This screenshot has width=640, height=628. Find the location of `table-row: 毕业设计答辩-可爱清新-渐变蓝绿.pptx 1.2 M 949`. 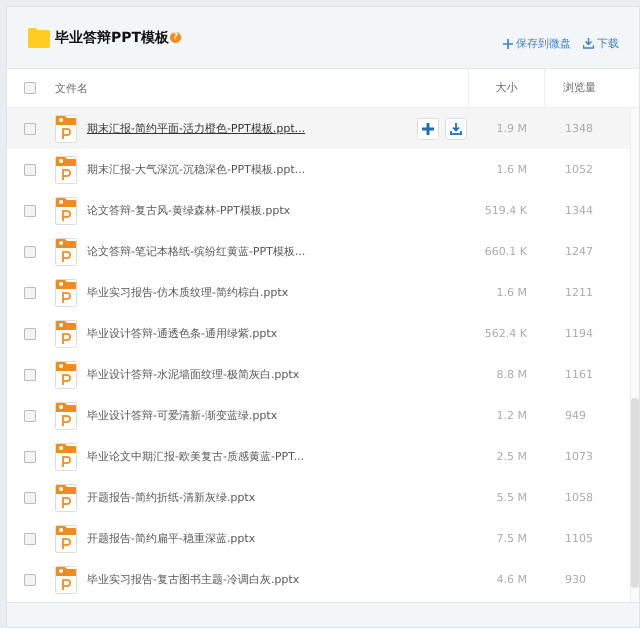

table-row: 毕业设计答辩-可爱清新-渐变蓝绿.pptx 1.2 M 949 is located at coordinates (318, 415).